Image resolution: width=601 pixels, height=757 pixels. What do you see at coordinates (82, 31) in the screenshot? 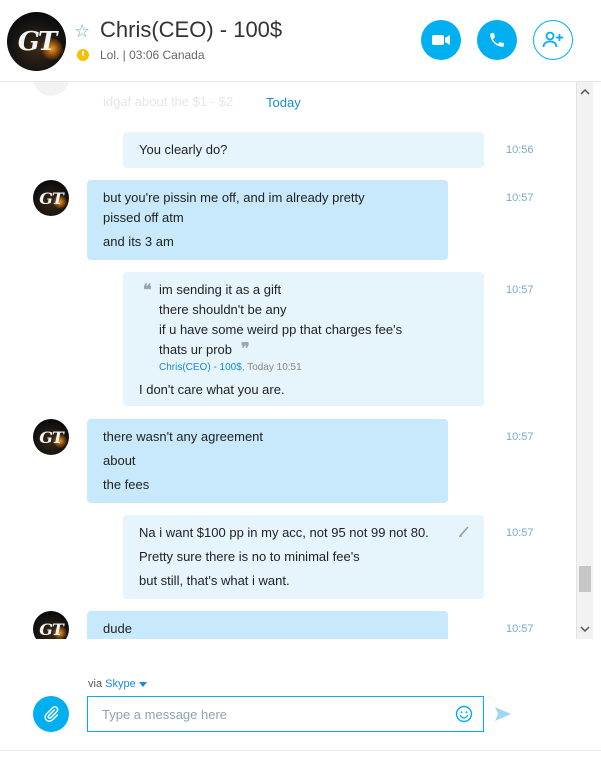
I see `star-outline-icon: ☆` at bounding box center [82, 31].